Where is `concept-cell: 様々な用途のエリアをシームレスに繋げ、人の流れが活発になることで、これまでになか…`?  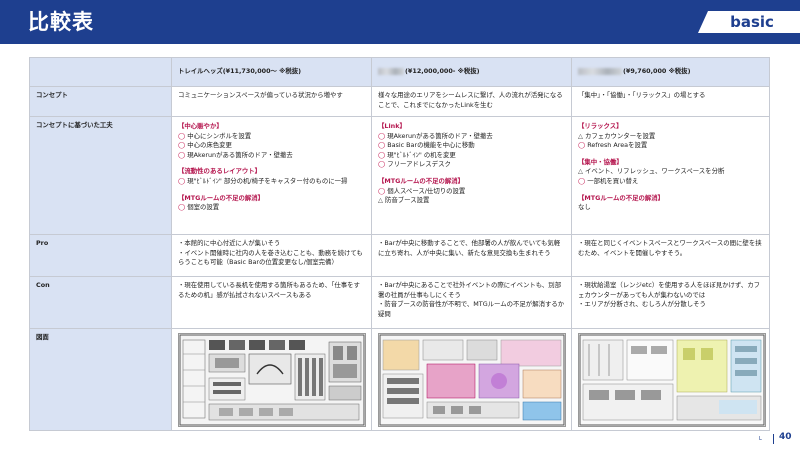 concept-cell: 様々な用途のエリアをシームレスに繋げ、人の流れが活発になることで、これまでになか… is located at coordinates (471, 101).